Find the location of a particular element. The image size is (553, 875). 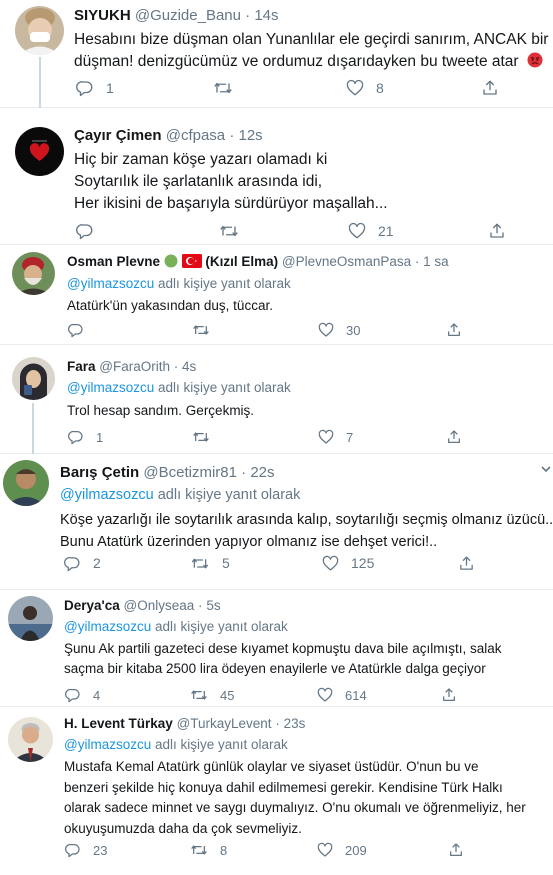

avatar-deryaca is located at coordinates (30, 618).